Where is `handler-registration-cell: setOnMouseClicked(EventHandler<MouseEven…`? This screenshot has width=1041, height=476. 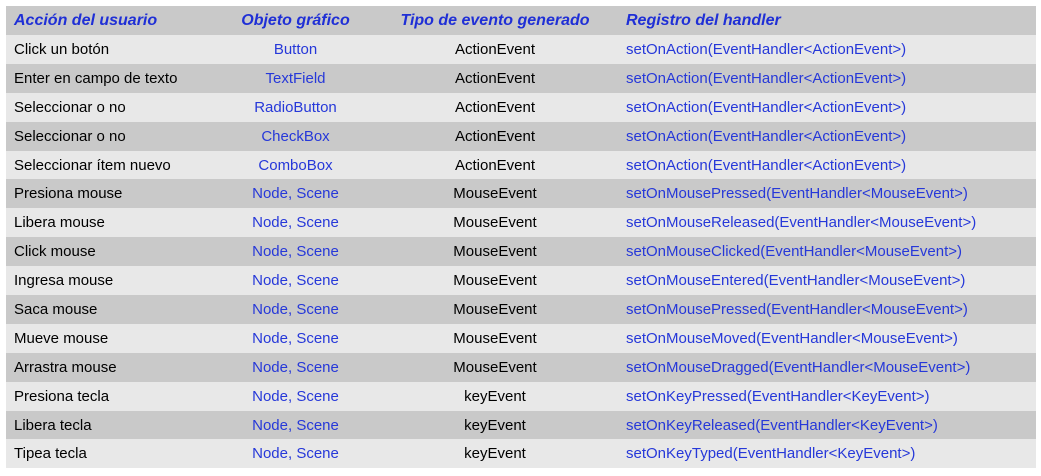 handler-registration-cell: setOnMouseClicked(EventHandler<MouseEven… is located at coordinates (794, 252).